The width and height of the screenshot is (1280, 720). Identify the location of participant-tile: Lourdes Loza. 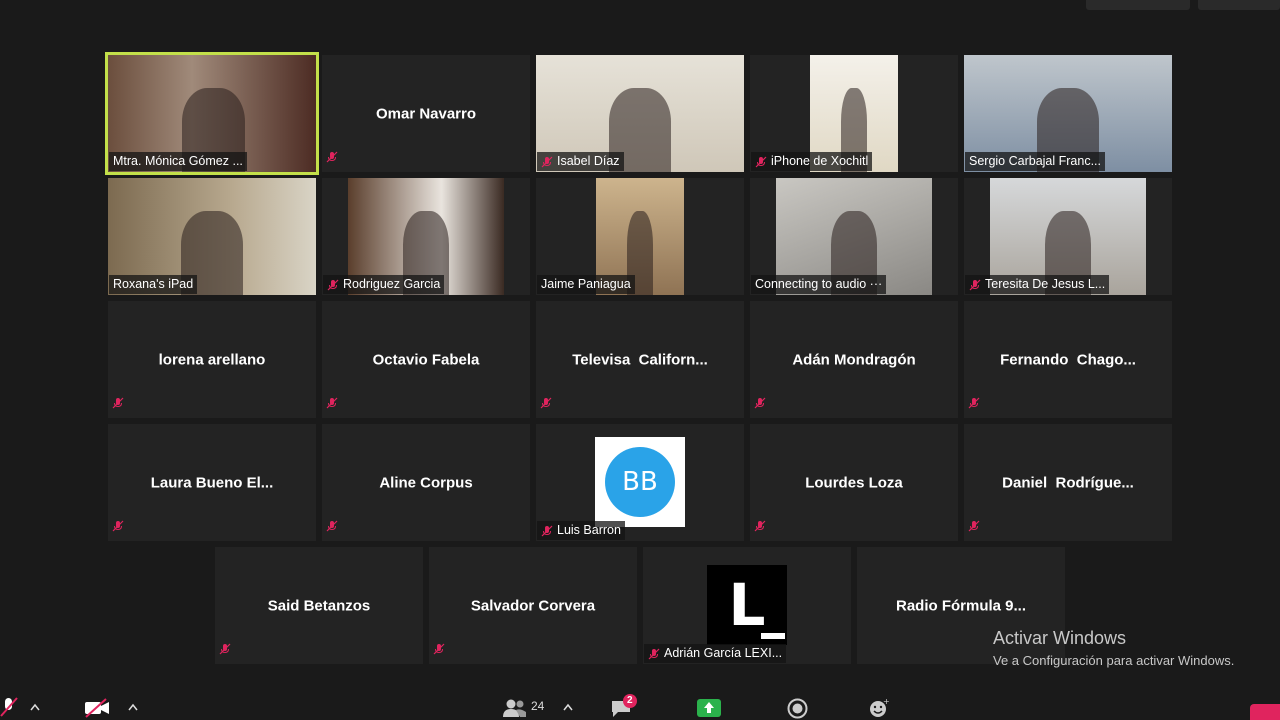
(854, 482).